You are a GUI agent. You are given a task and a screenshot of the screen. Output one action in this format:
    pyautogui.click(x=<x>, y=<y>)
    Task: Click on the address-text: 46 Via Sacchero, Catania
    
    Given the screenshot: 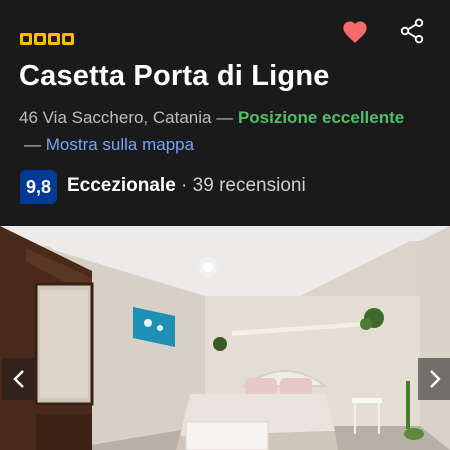 What is the action you would take?
    pyautogui.click(x=115, y=117)
    